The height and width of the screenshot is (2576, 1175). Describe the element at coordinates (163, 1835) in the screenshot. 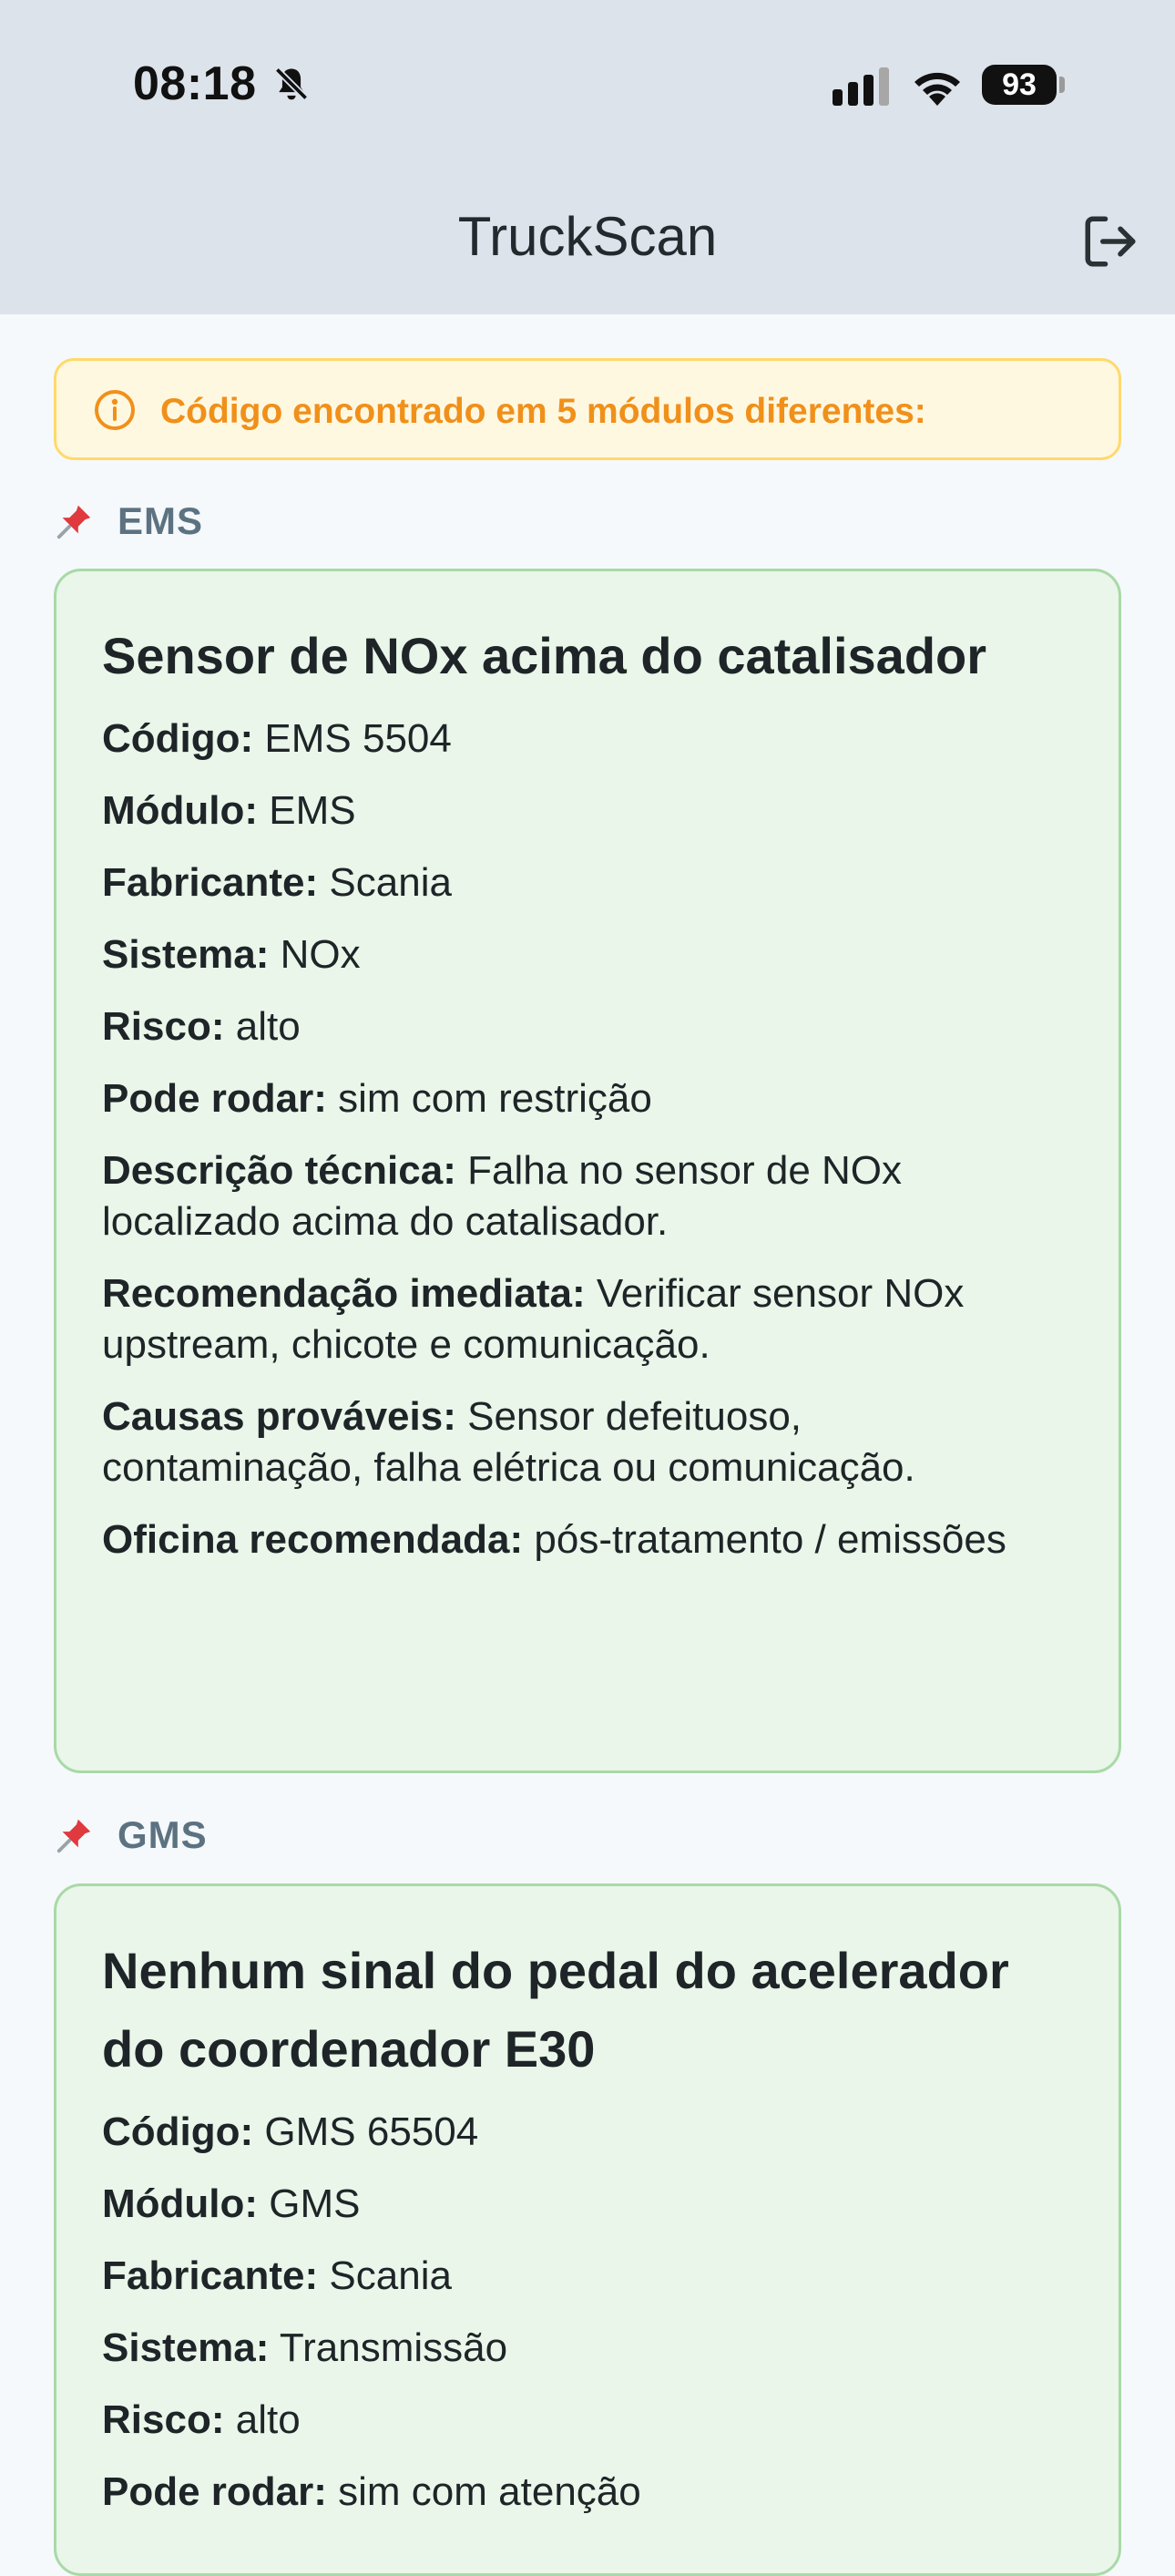

I see `module-label-text: GMS` at that location.